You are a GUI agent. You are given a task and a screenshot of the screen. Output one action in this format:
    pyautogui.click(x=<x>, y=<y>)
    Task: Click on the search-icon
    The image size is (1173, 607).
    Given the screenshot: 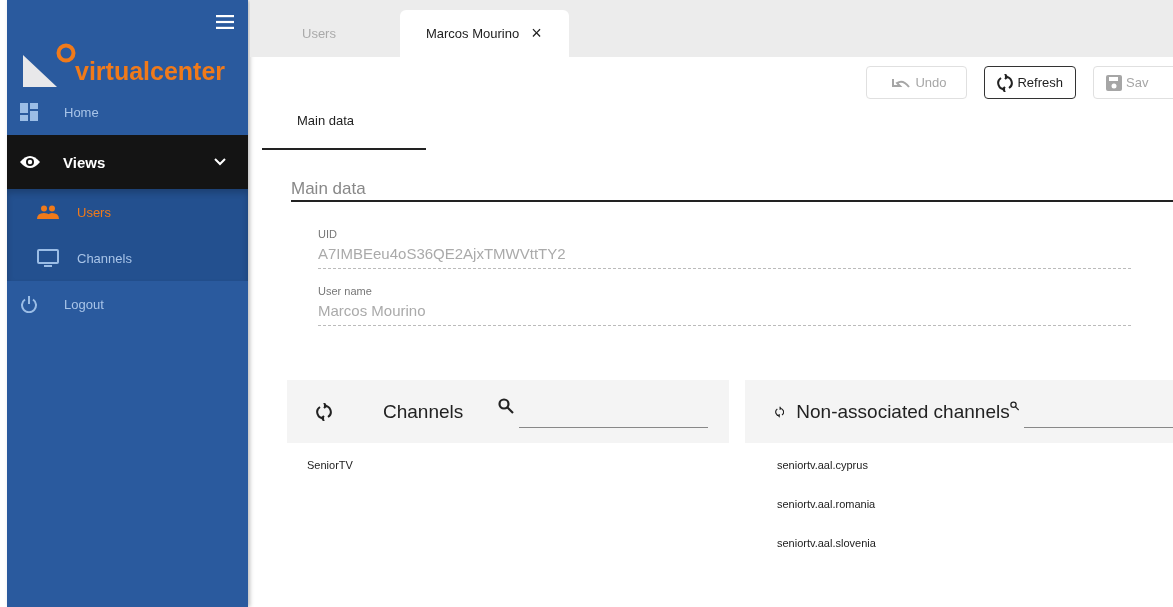 What is the action you would take?
    pyautogui.click(x=506, y=406)
    